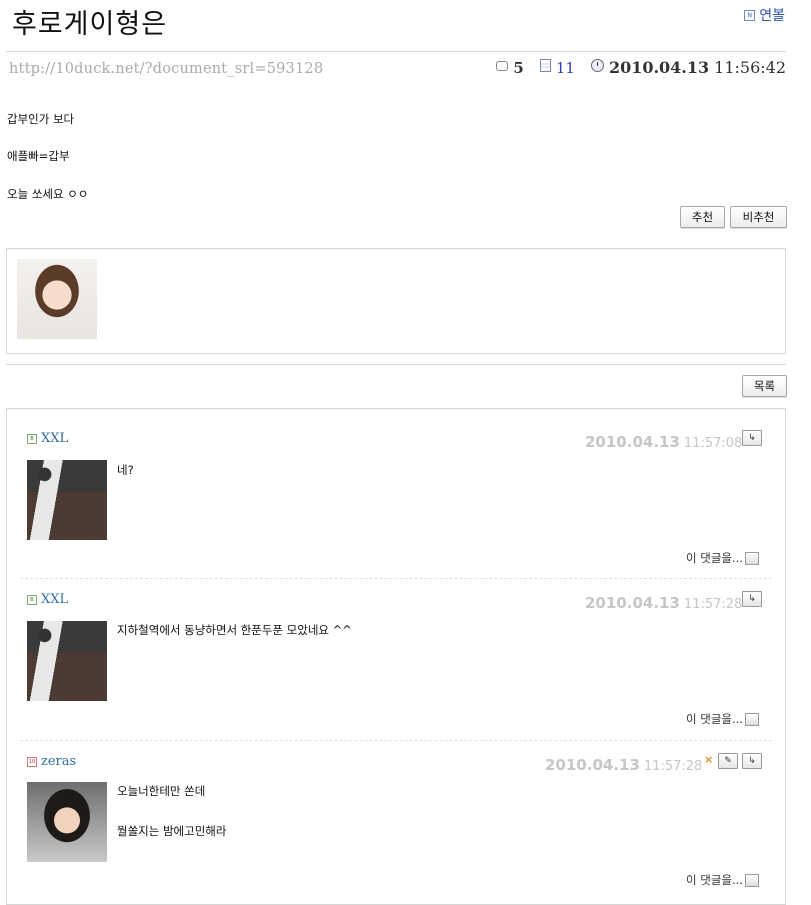 The width and height of the screenshot is (811, 905). I want to click on post-line: 애플빠=갑부, so click(38, 156).